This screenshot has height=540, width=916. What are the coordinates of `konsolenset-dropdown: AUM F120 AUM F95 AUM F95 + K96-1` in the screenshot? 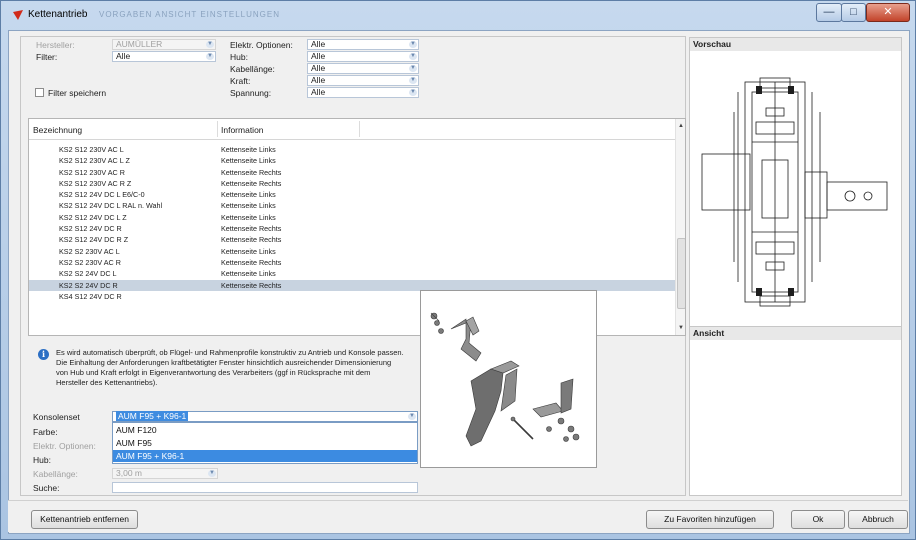 It's located at (265, 443).